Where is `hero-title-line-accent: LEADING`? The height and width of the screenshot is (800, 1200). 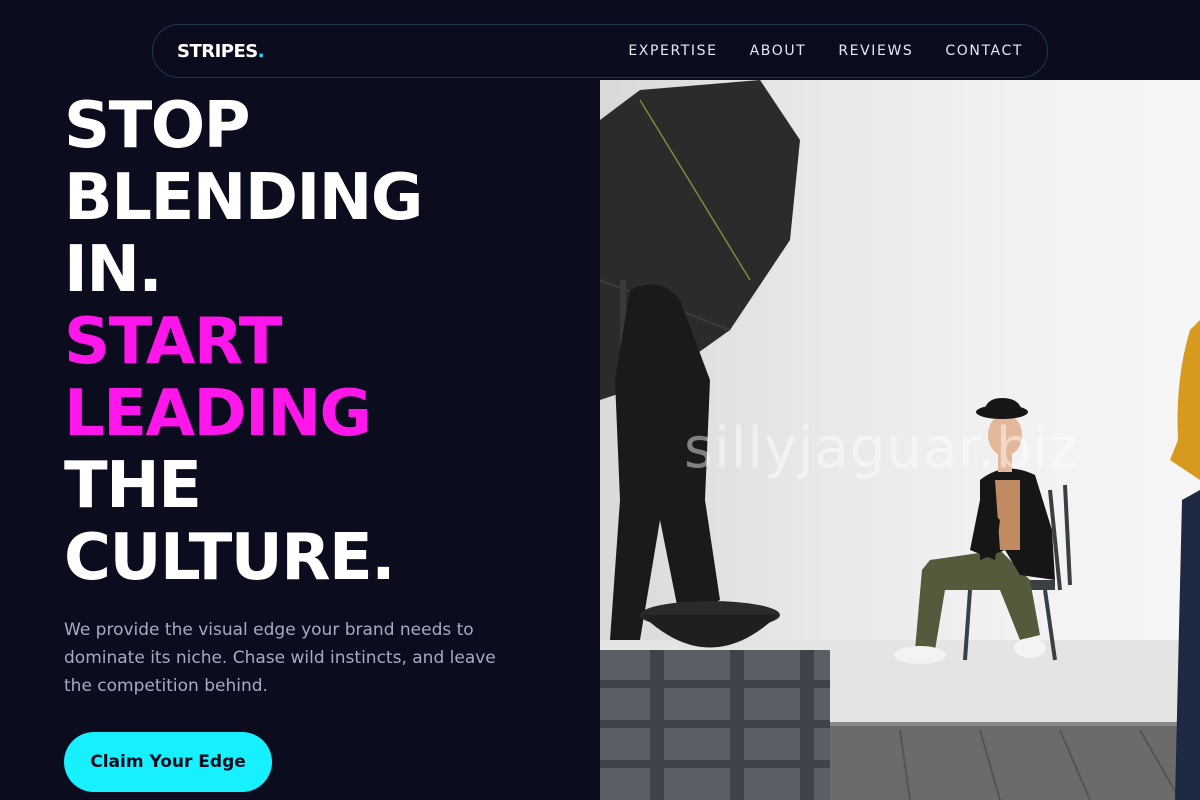
hero-title-line-accent: LEADING is located at coordinates (218, 414).